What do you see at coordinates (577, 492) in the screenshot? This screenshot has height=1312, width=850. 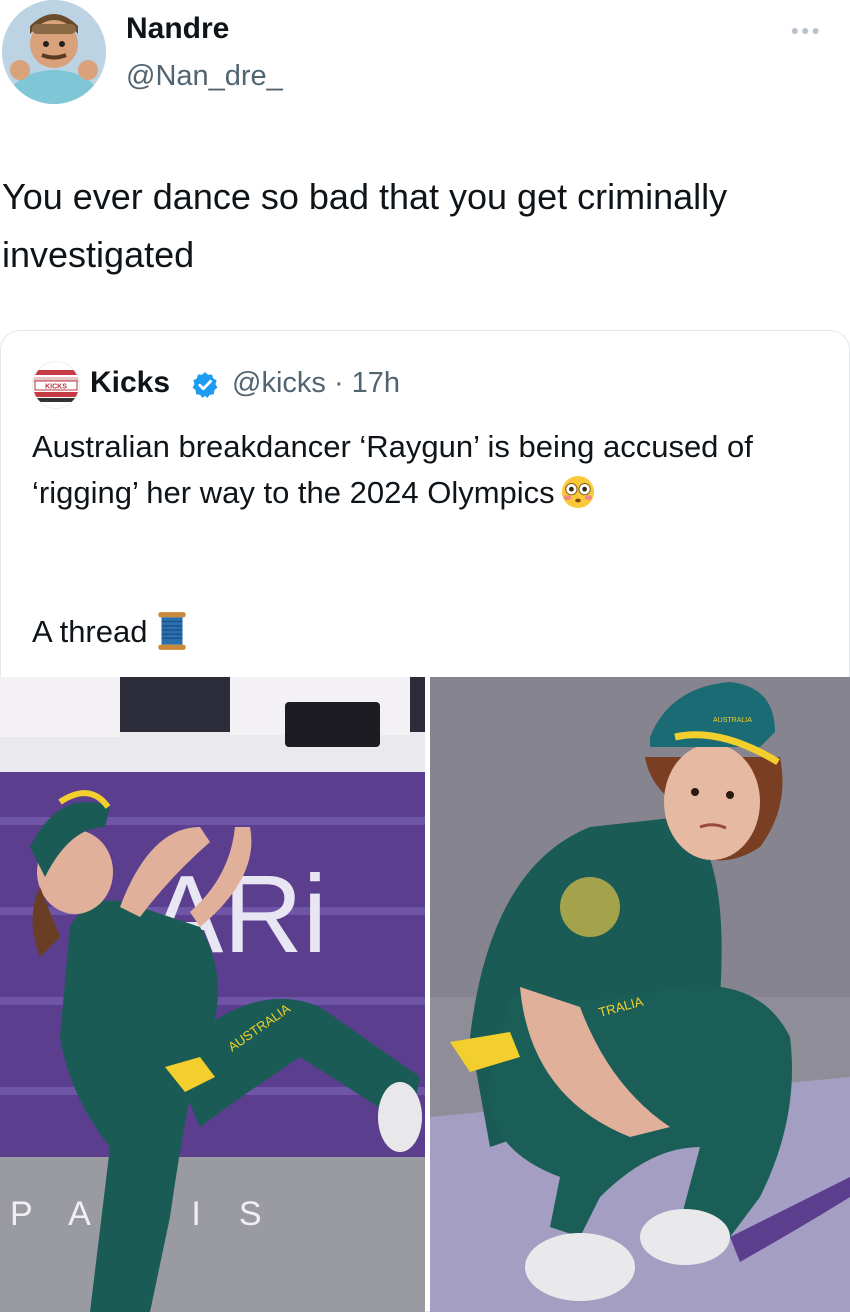 I see `flushed-face-icon` at bounding box center [577, 492].